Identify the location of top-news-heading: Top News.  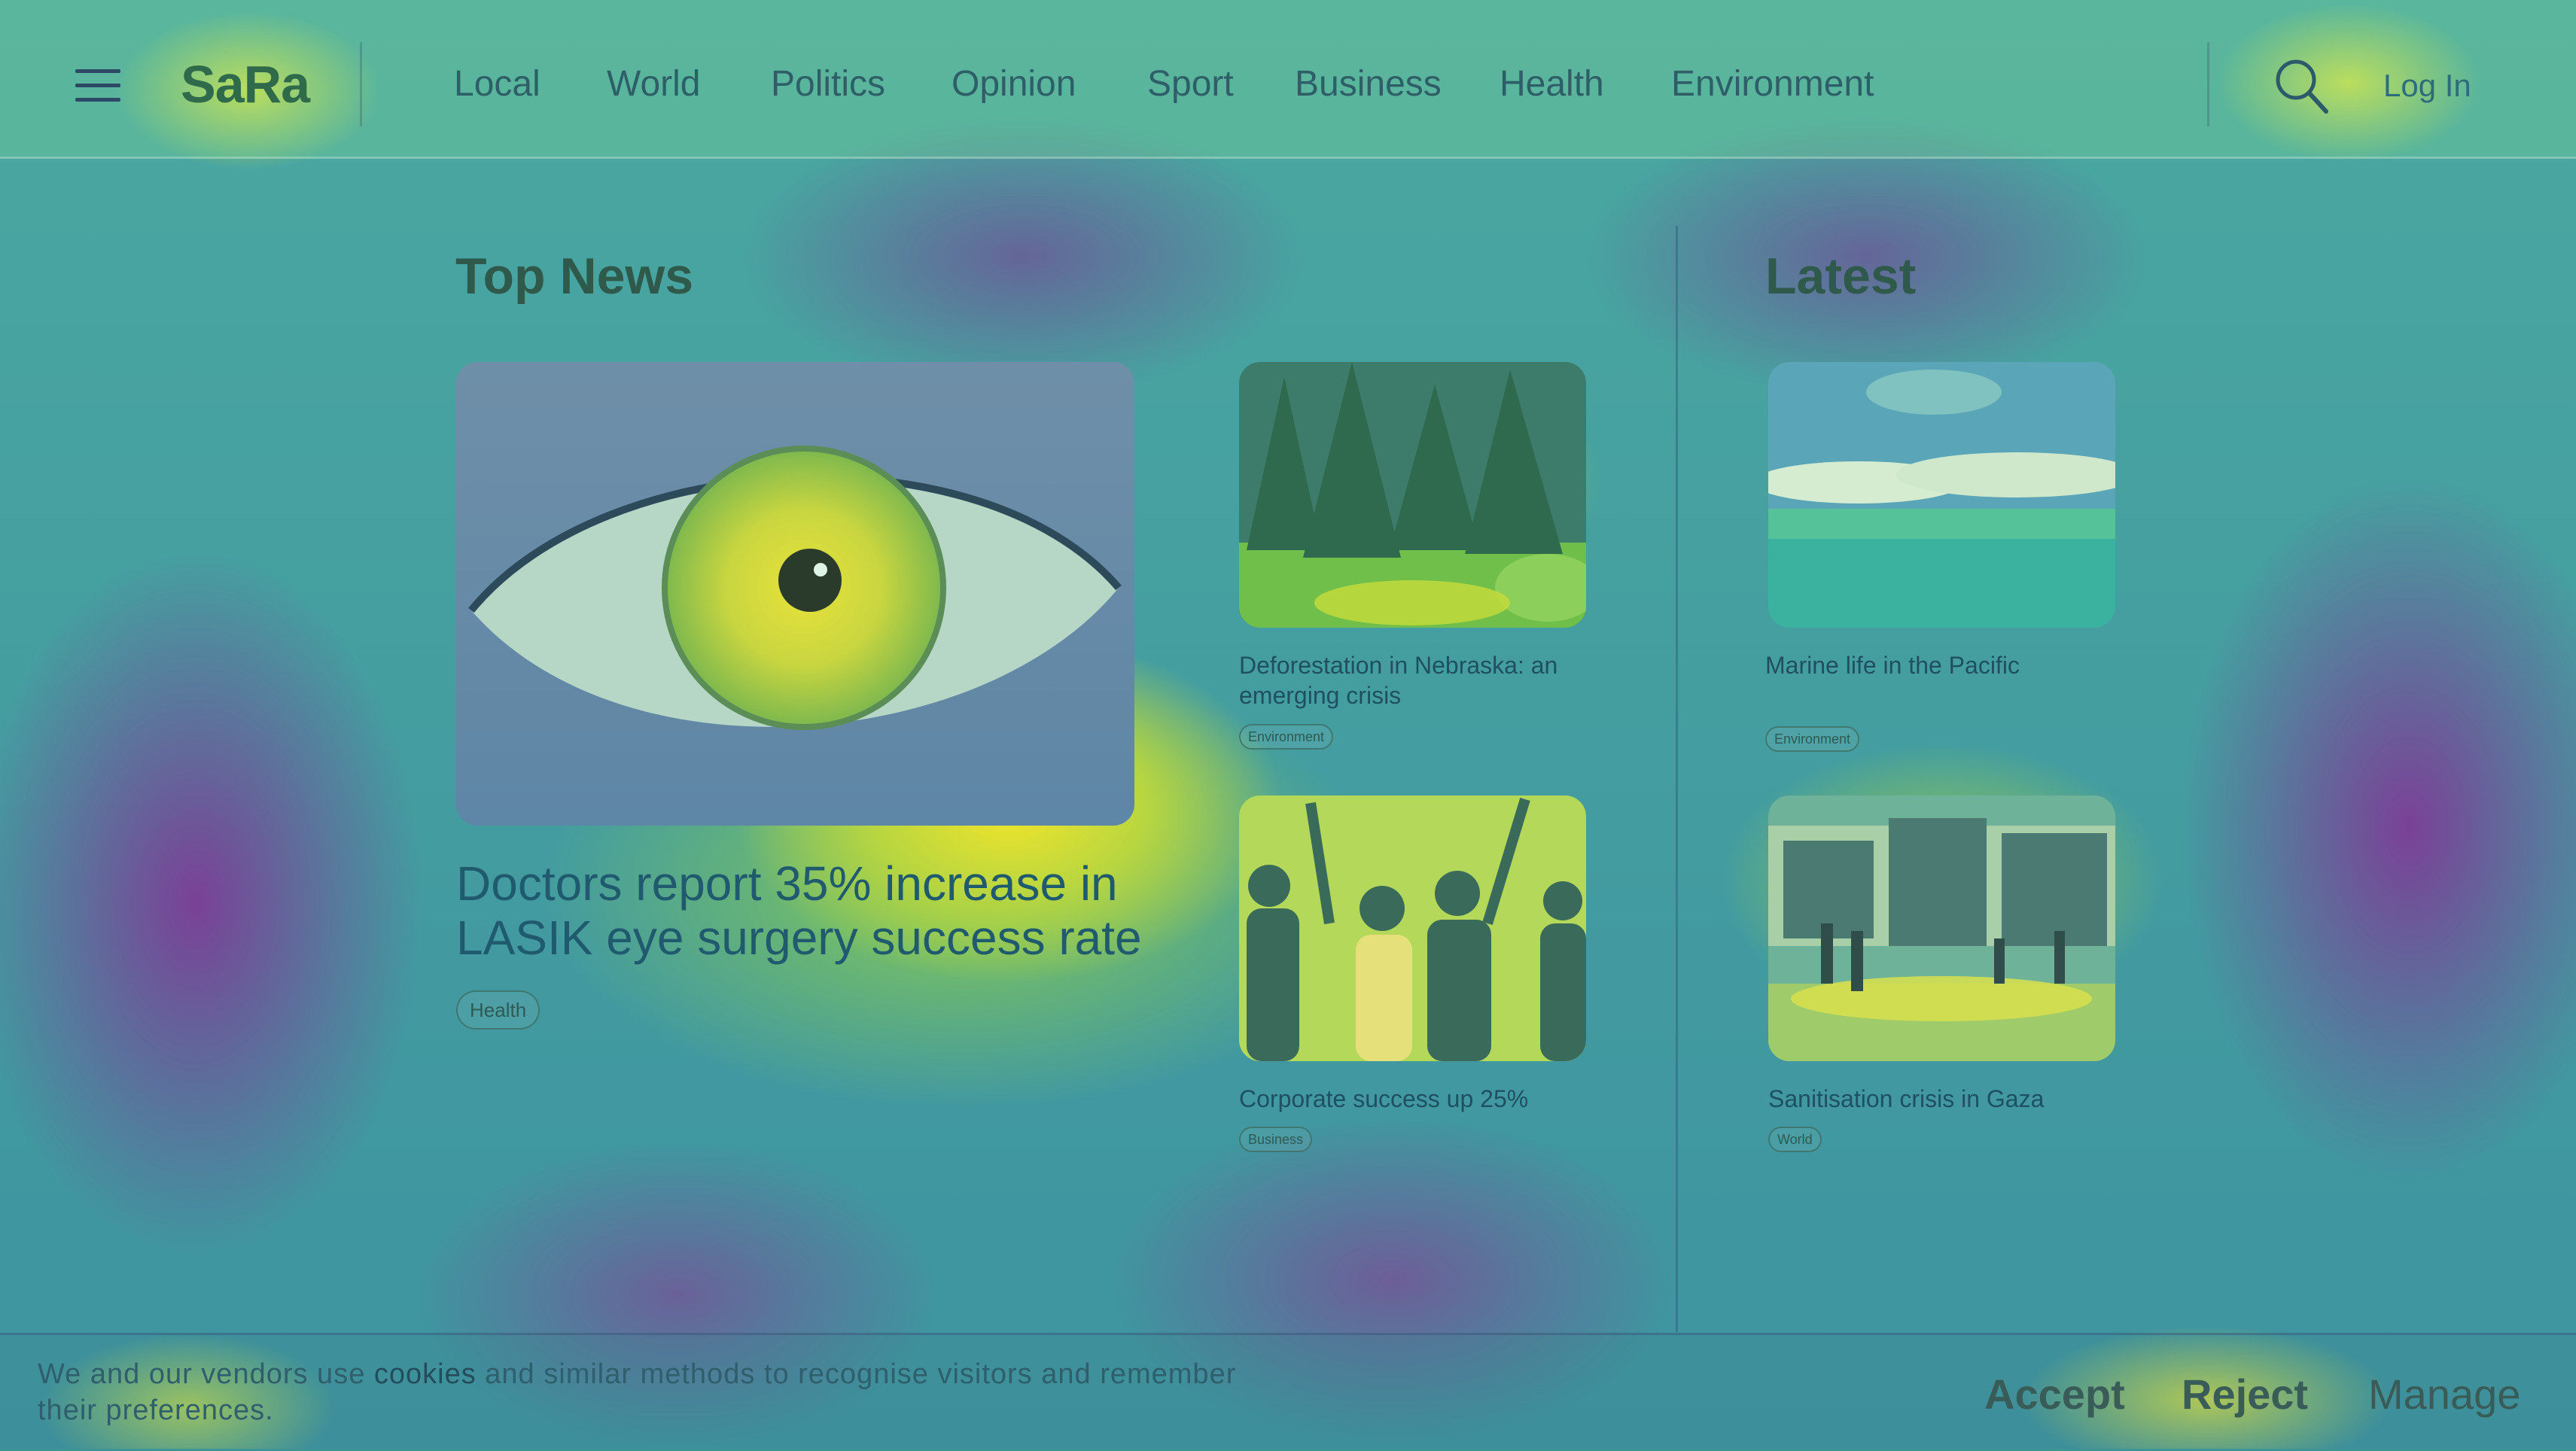
(575, 276).